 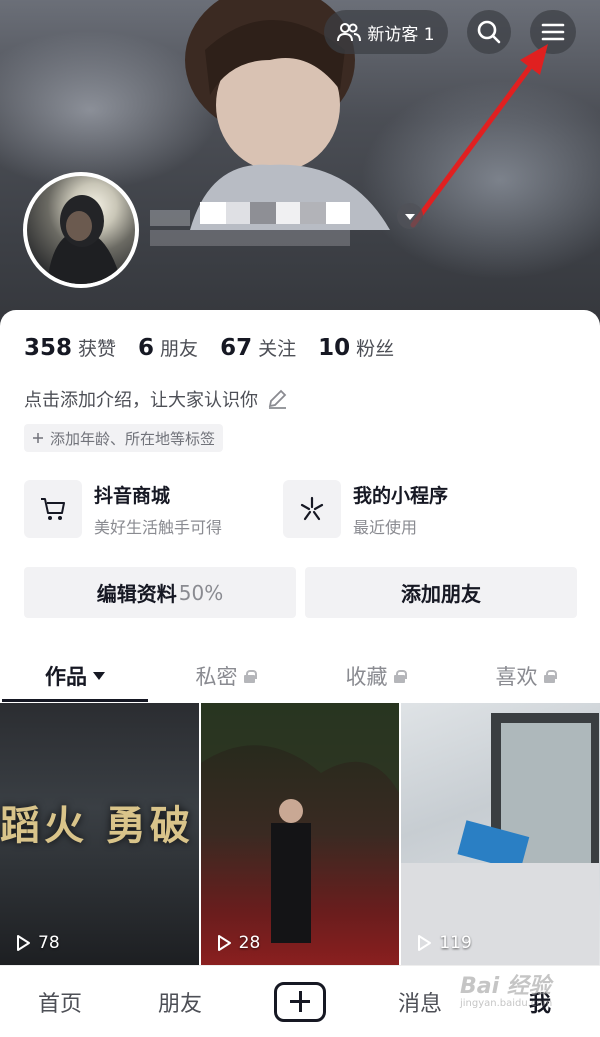 I want to click on tab-private: 私密, so click(x=225, y=676).